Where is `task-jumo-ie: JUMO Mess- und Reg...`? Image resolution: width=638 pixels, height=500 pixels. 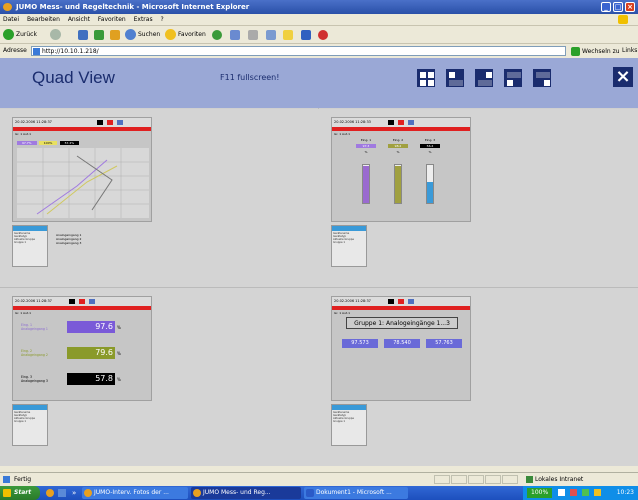 task-jumo-ie: JUMO Mess- und Reg... is located at coordinates (246, 493).